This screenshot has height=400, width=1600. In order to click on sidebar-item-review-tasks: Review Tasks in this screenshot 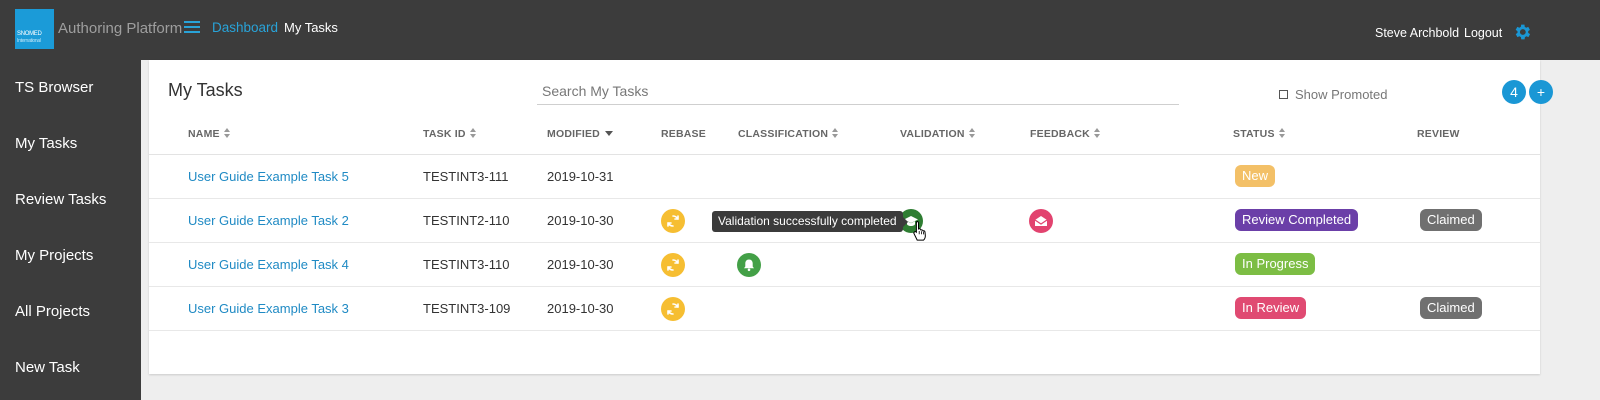, I will do `click(60, 199)`.